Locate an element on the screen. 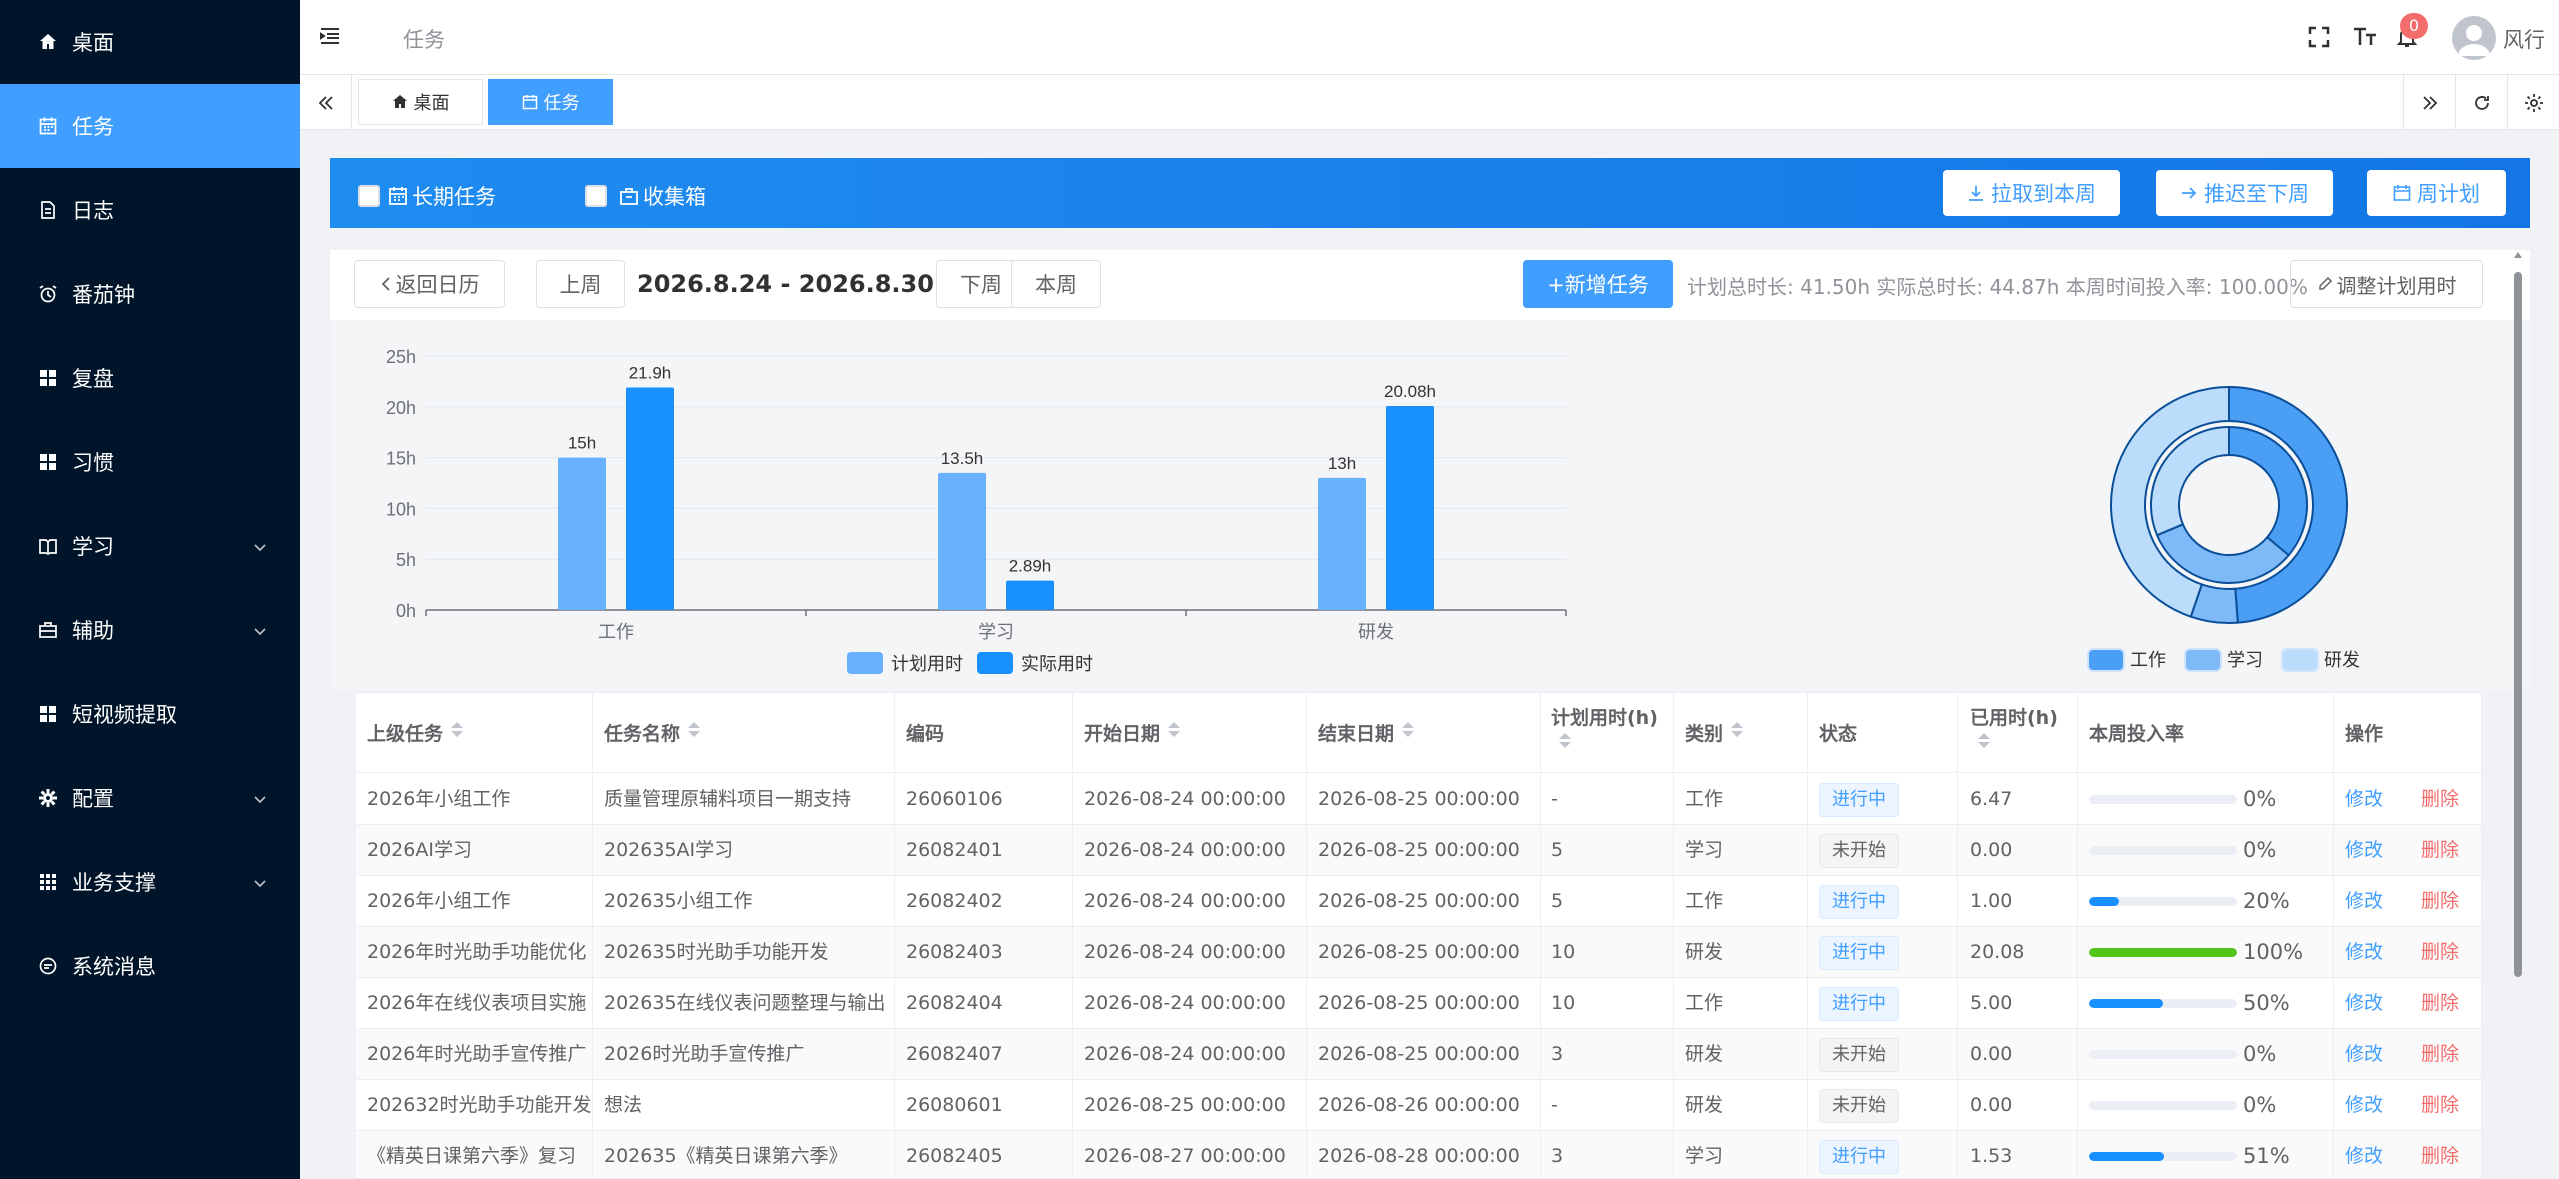 Image resolution: width=2559 pixels, height=1179 pixels. inbox-checkbox: 收集箱 is located at coordinates (645, 196).